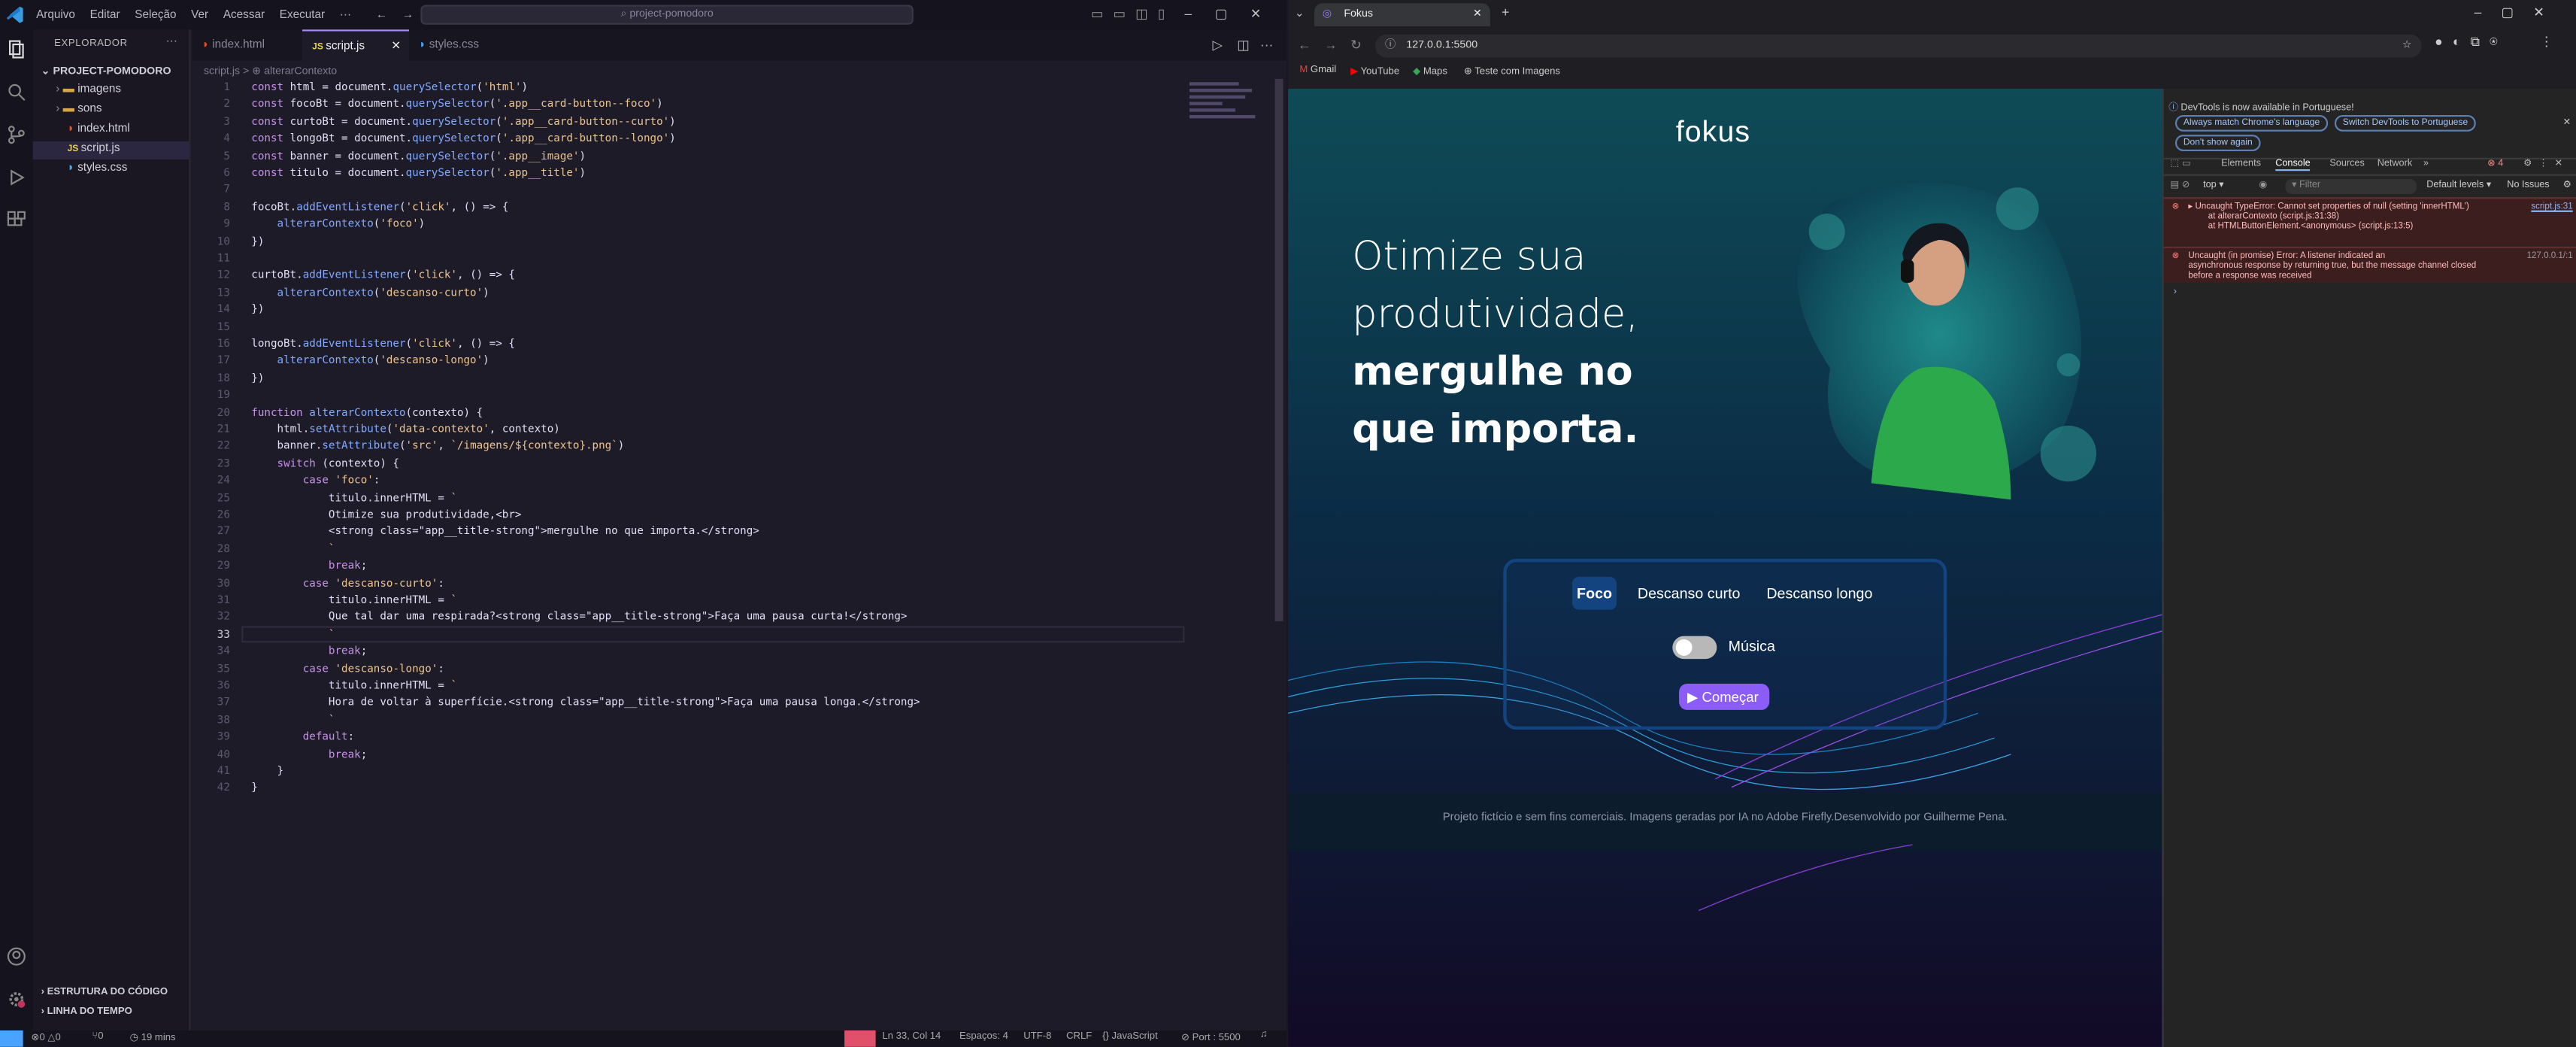 Image resolution: width=2576 pixels, height=1047 pixels. I want to click on console-filter: ▾ Filter, so click(2351, 187).